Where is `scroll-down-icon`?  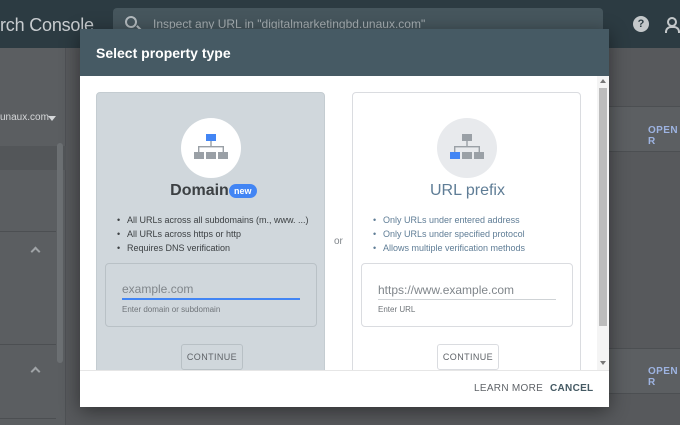 scroll-down-icon is located at coordinates (603, 363).